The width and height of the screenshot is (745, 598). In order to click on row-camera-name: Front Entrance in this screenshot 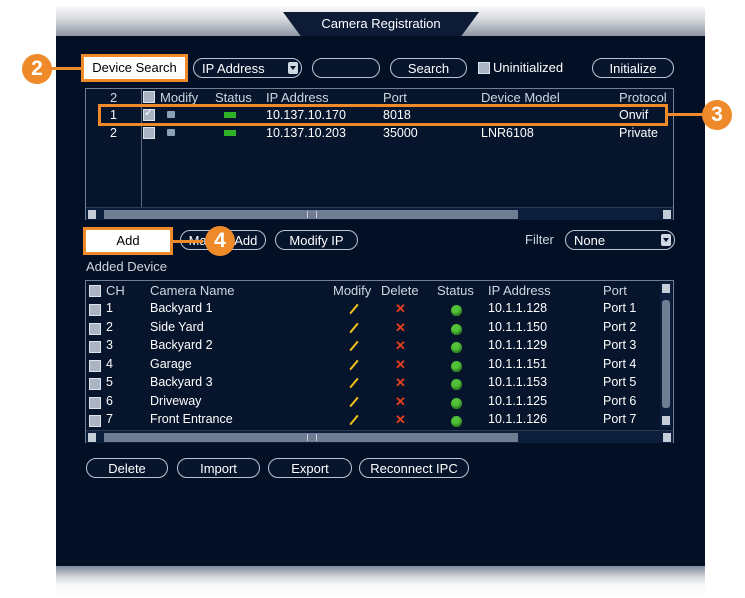, I will do `click(191, 419)`.